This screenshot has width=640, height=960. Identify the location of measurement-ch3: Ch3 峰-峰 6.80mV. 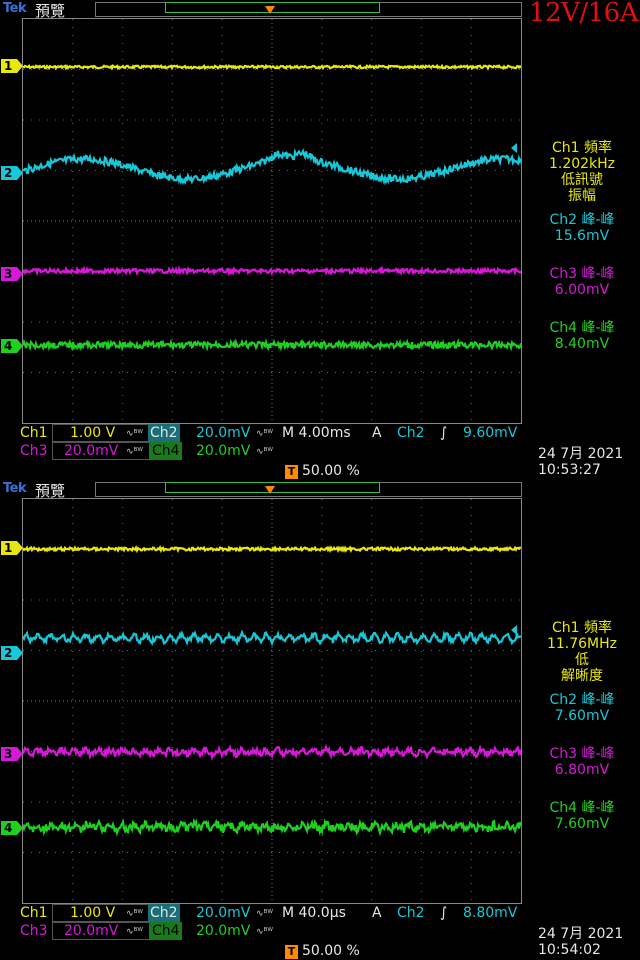
(582, 762).